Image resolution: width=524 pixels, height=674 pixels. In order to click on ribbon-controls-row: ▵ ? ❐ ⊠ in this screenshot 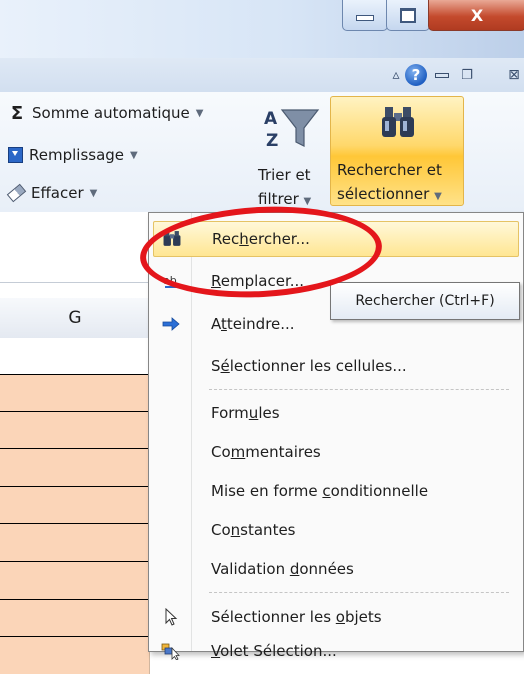, I will do `click(262, 75)`.